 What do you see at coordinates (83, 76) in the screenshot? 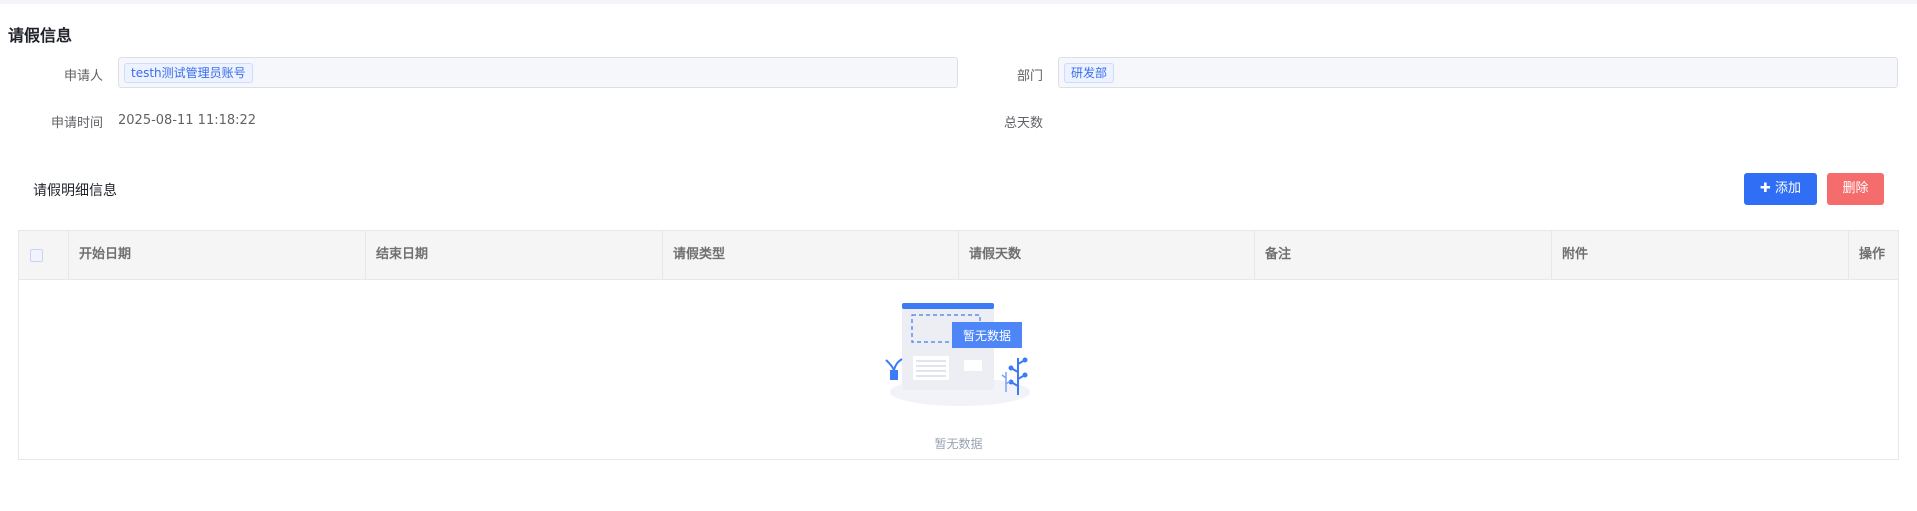
I see `applicant-label: 申请人` at bounding box center [83, 76].